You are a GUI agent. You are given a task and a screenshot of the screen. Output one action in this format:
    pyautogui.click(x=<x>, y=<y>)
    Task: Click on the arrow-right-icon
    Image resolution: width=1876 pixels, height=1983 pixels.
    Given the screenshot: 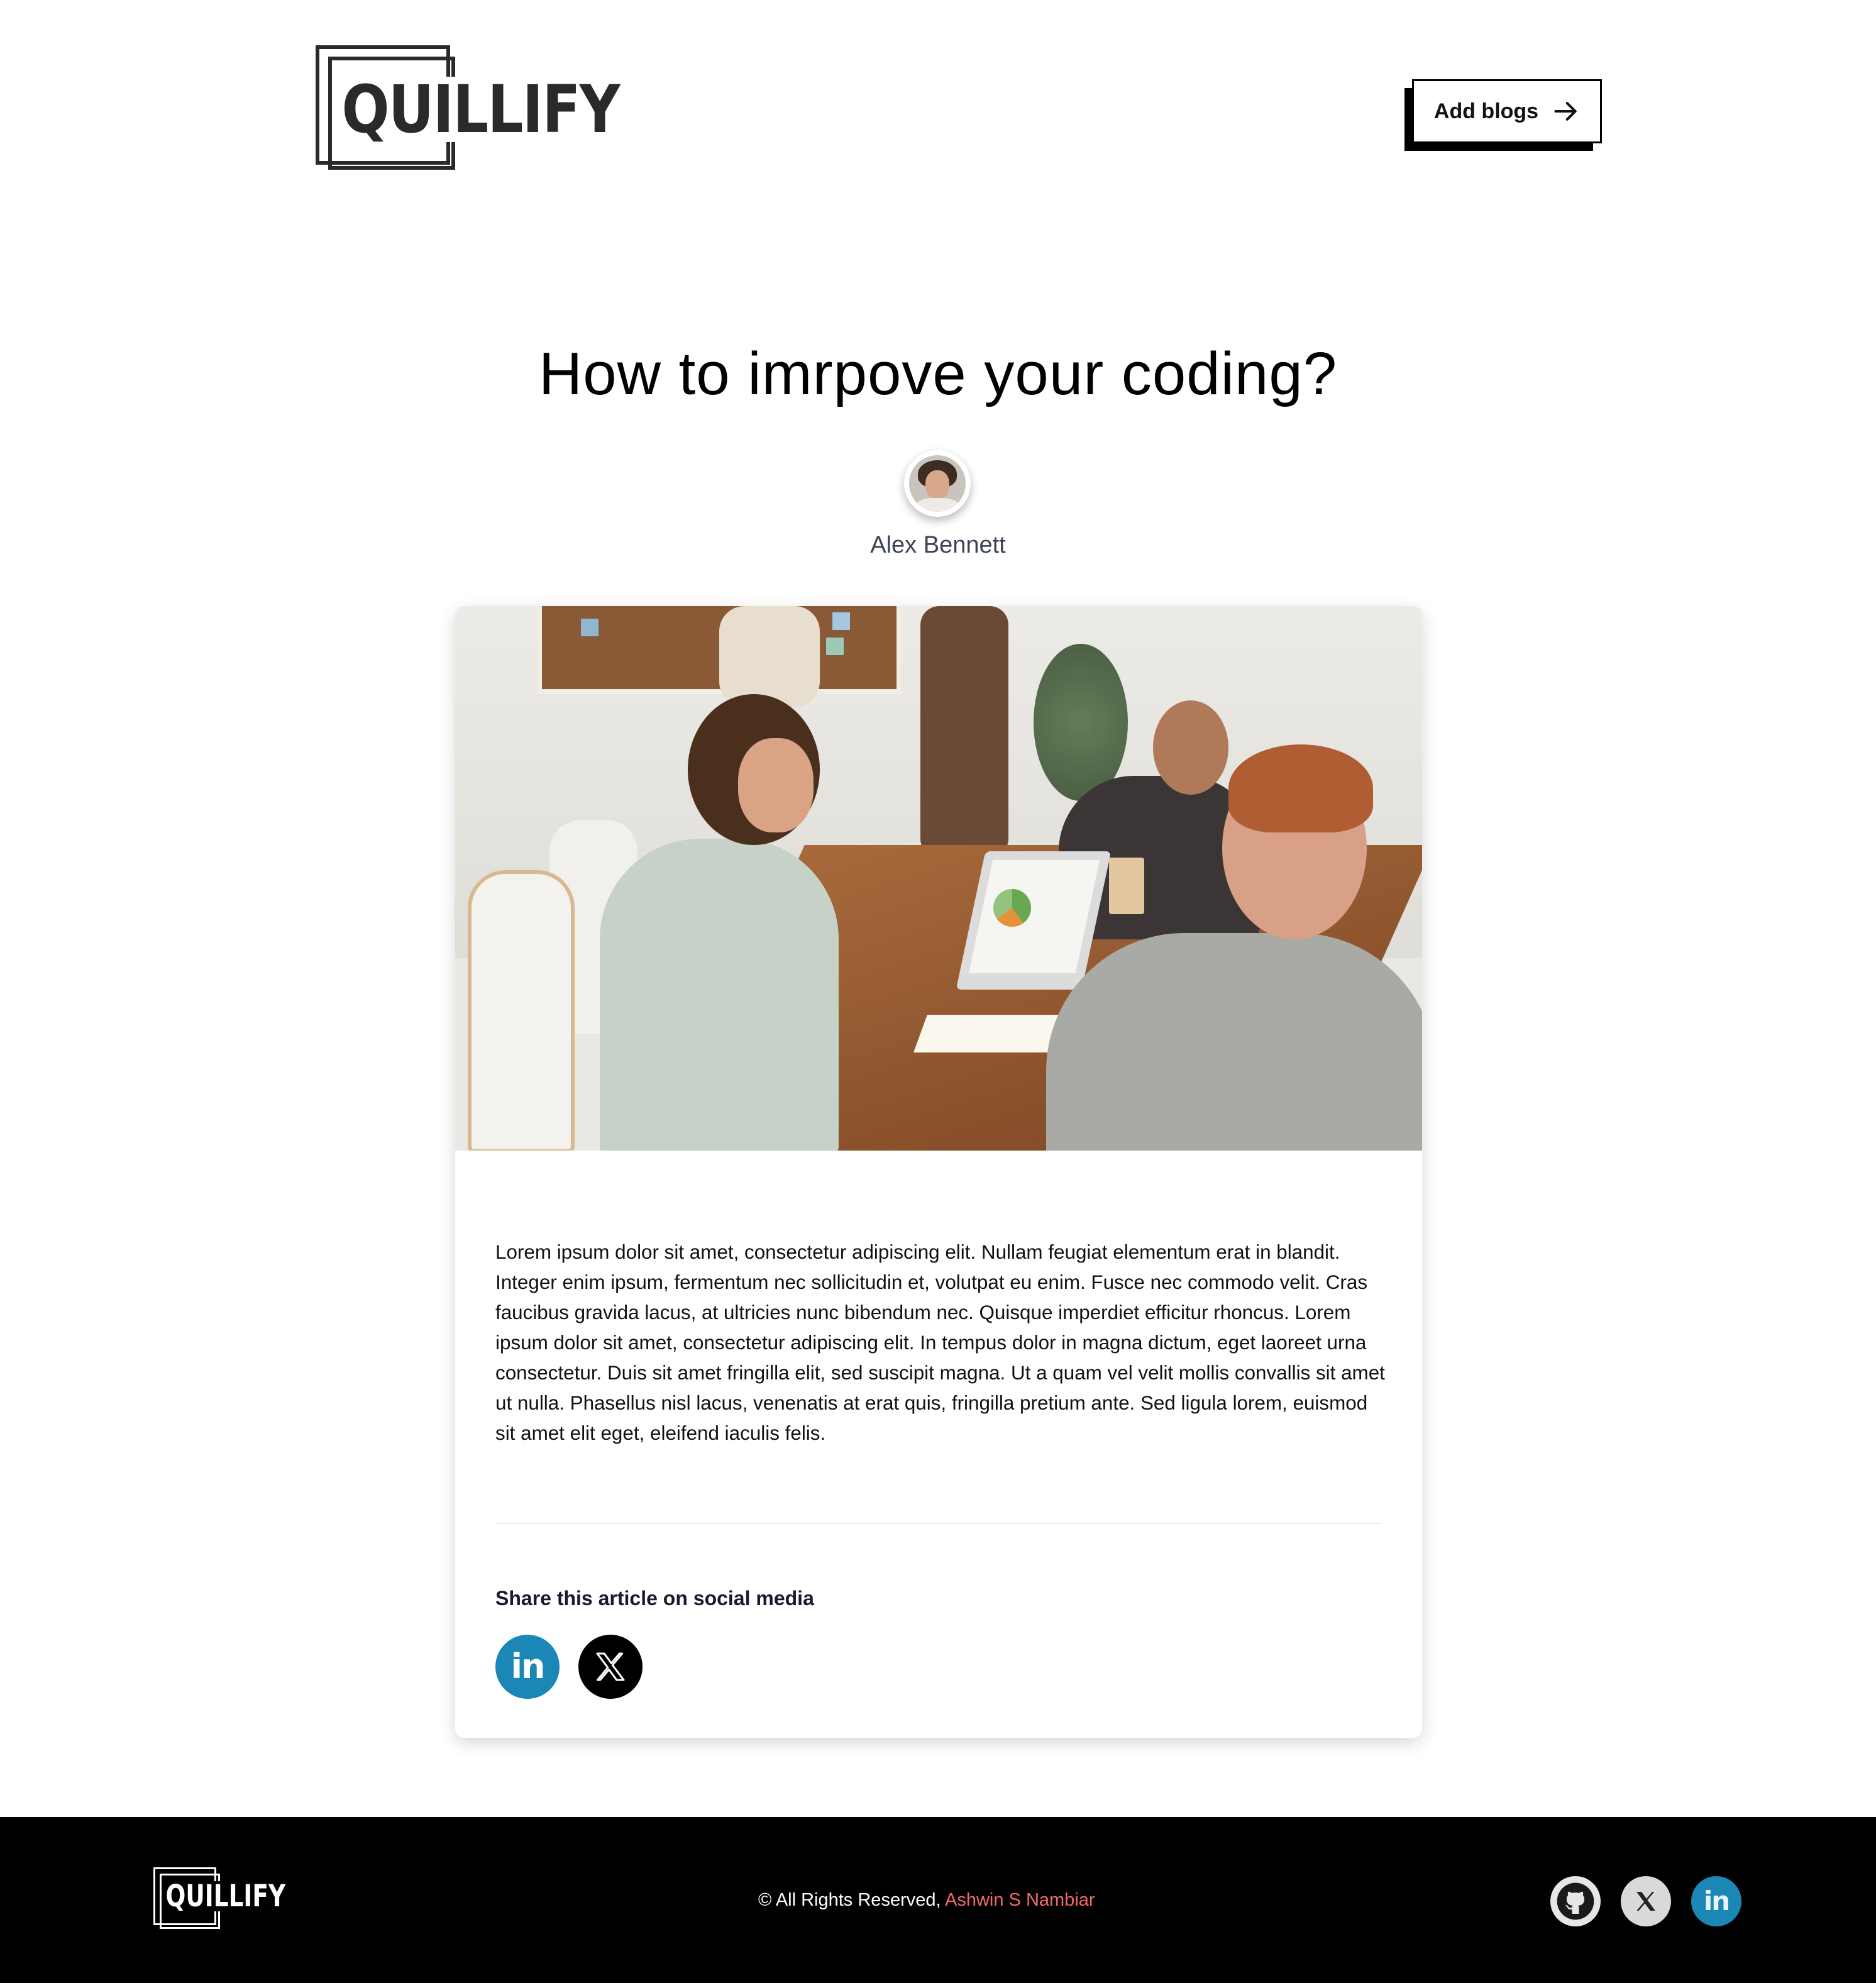 What is the action you would take?
    pyautogui.click(x=1565, y=111)
    